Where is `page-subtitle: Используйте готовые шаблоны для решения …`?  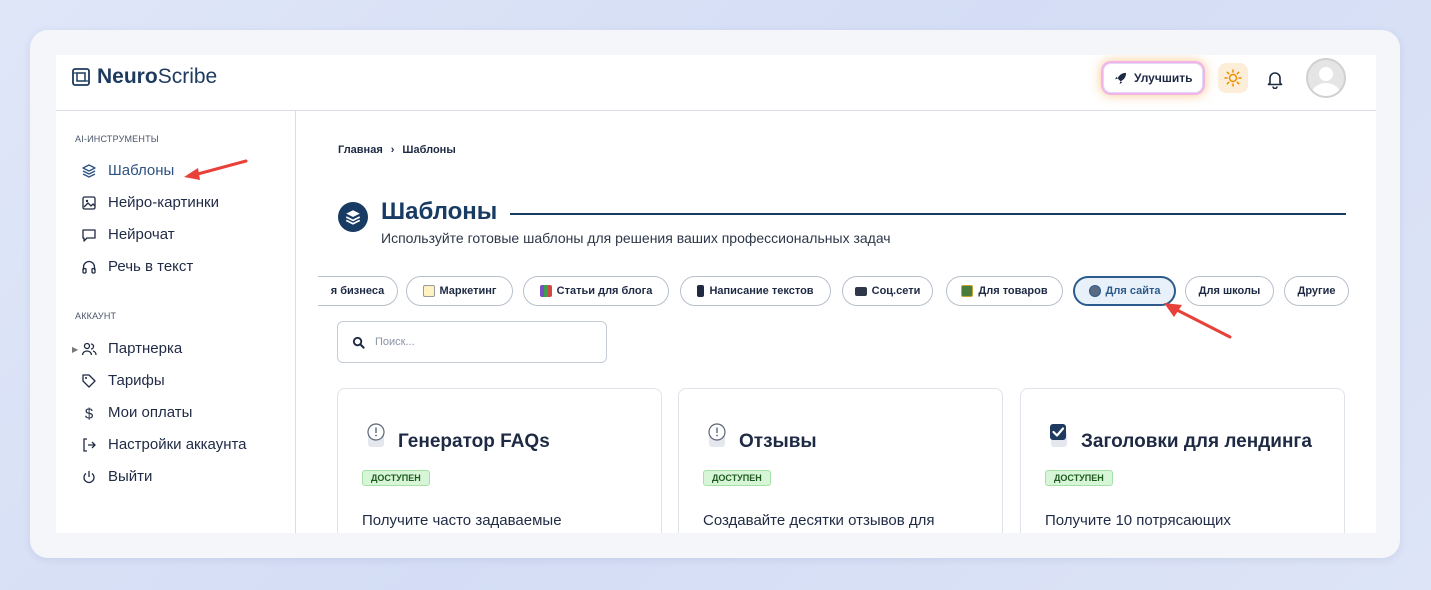
page-subtitle: Используйте готовые шаблоны для решения … is located at coordinates (636, 238).